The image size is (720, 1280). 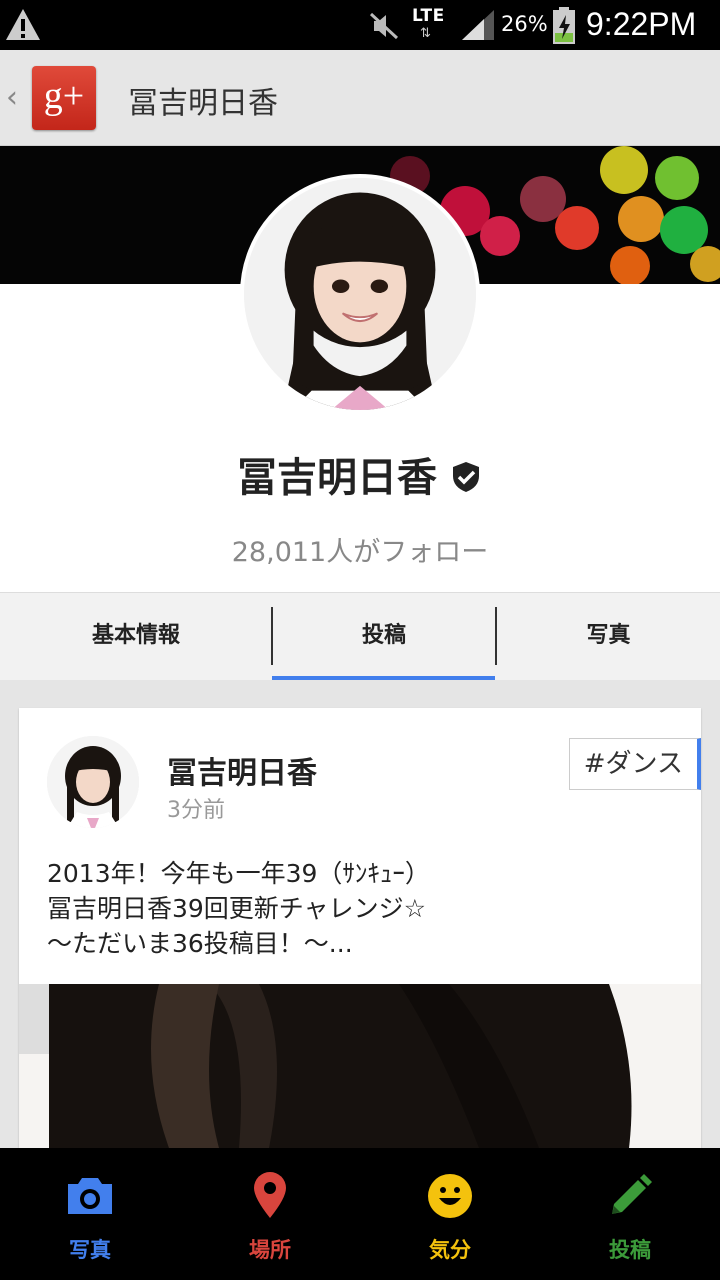 I want to click on tab-posts: 投稿, so click(x=384, y=637).